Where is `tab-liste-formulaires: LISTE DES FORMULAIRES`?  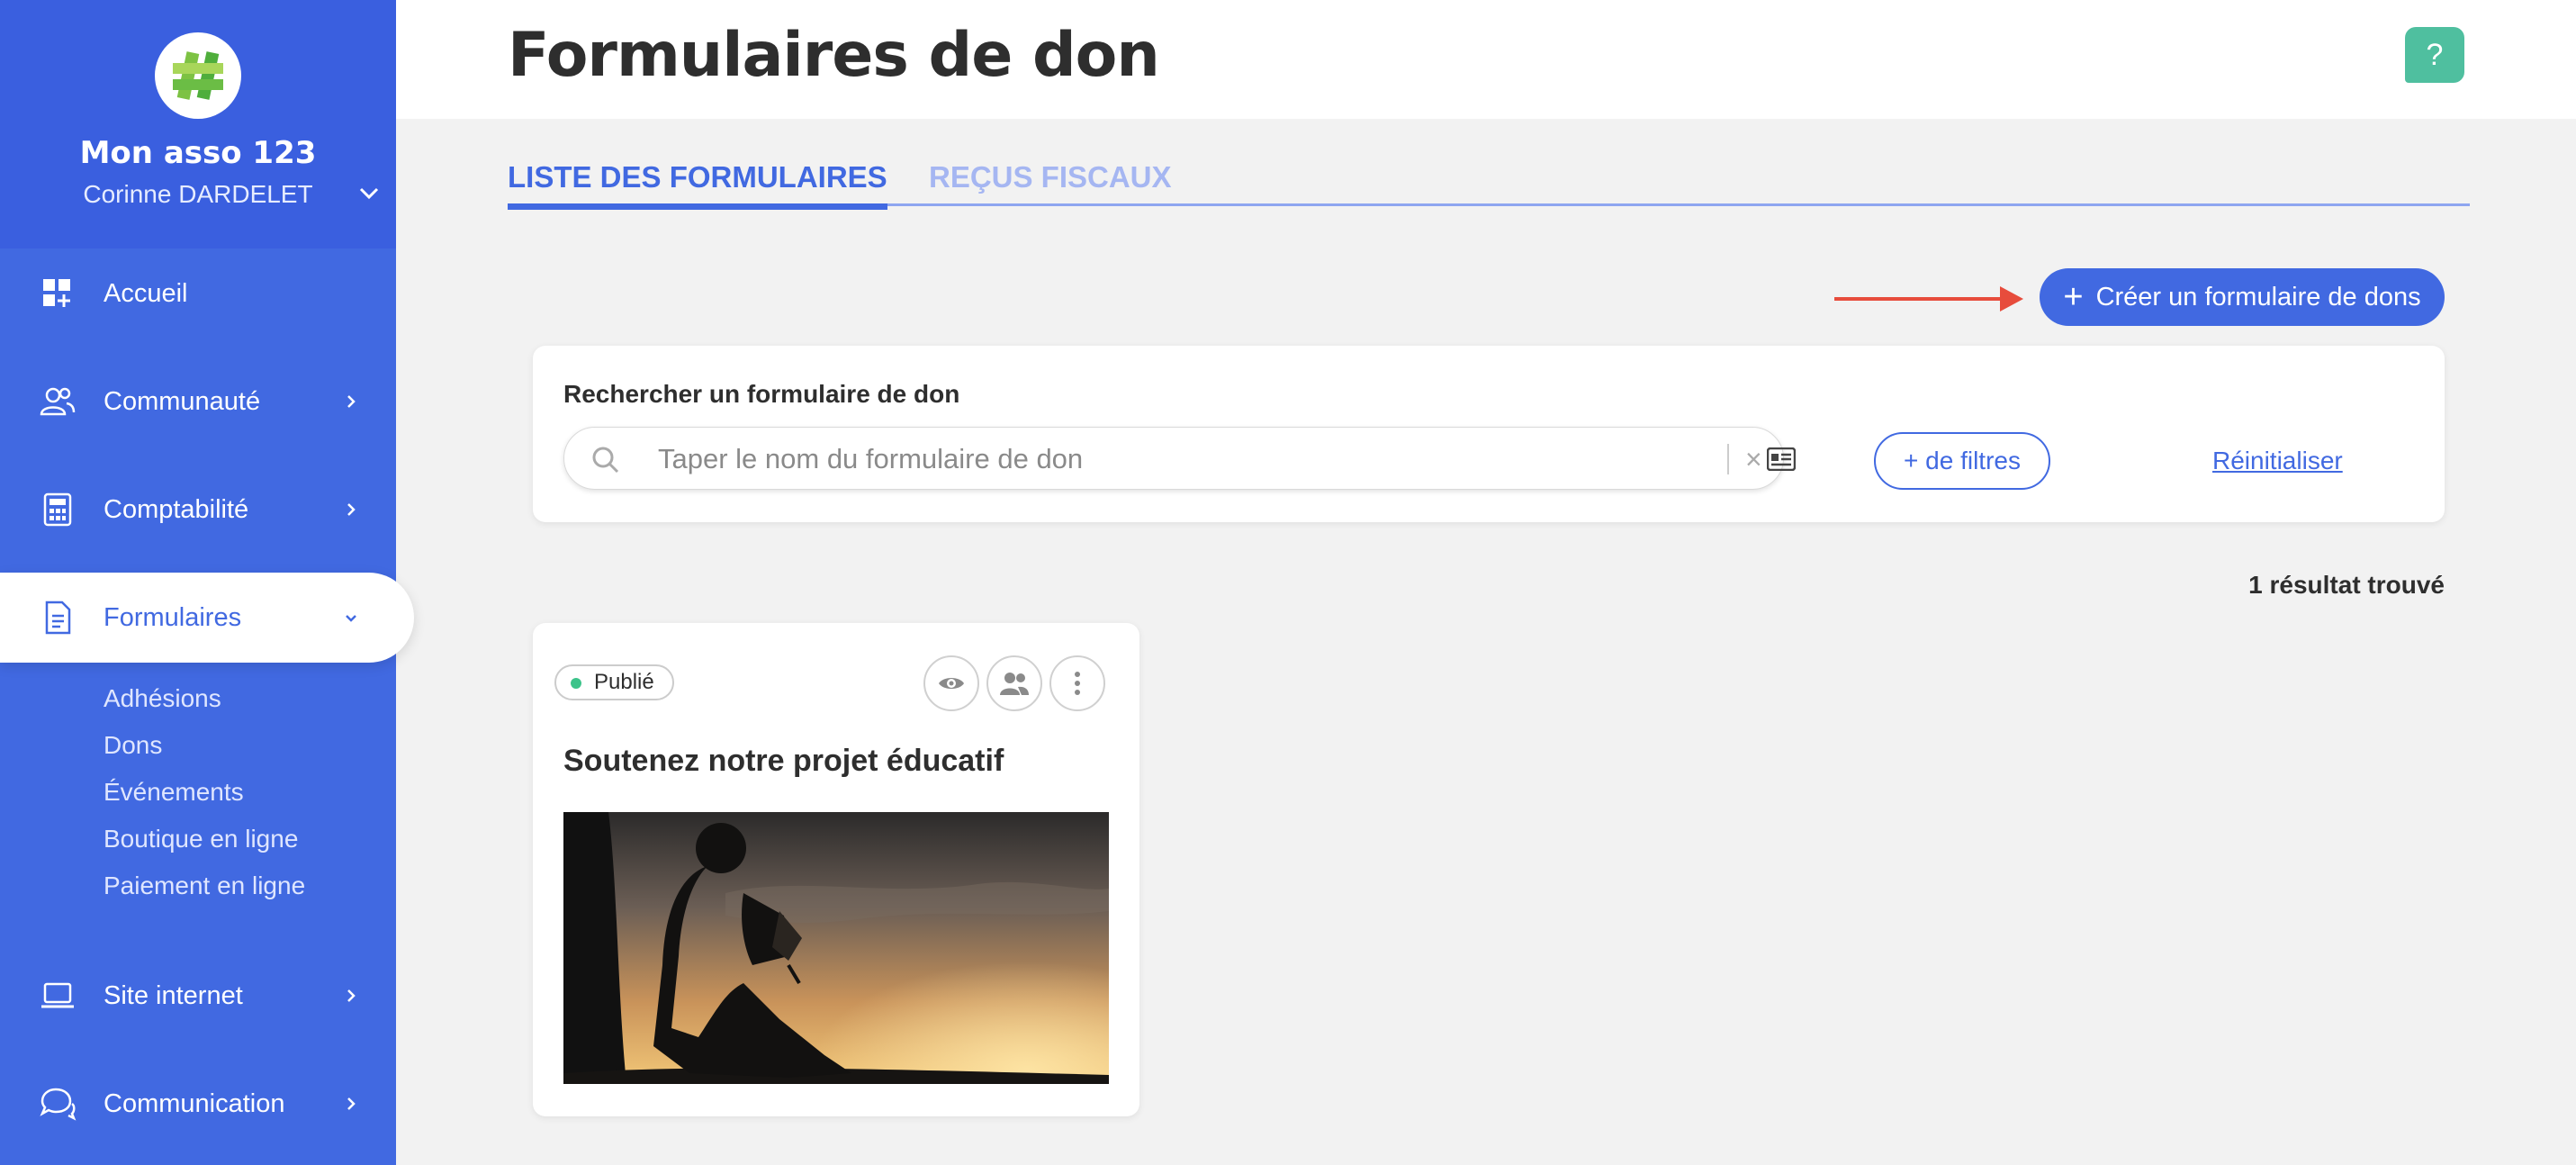 tab-liste-formulaires: LISTE DES FORMULAIRES is located at coordinates (697, 185).